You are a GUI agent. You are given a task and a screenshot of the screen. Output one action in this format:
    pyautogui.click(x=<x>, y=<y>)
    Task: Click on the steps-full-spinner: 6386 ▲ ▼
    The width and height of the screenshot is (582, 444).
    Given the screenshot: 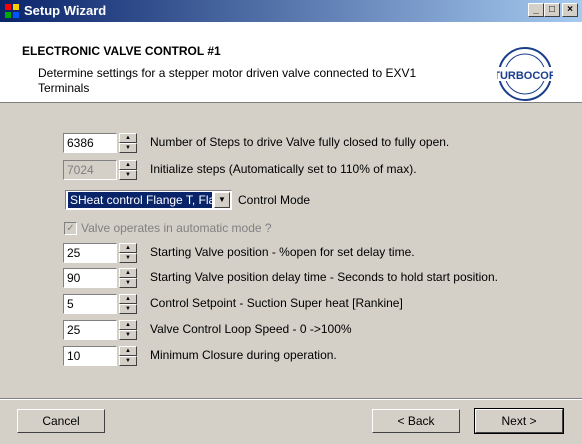 What is the action you would take?
    pyautogui.click(x=101, y=143)
    